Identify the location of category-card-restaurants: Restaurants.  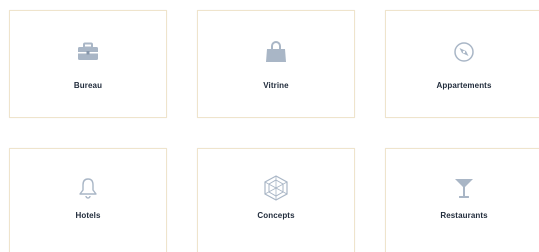
(462, 200).